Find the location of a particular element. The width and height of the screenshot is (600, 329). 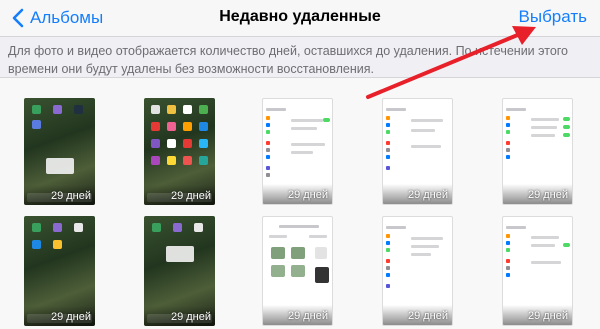

page-title: Недавно удаленные is located at coordinates (300, 16).